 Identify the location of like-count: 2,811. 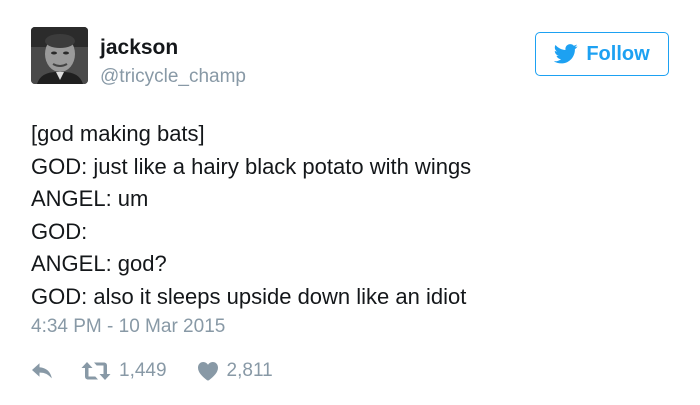
(249, 370).